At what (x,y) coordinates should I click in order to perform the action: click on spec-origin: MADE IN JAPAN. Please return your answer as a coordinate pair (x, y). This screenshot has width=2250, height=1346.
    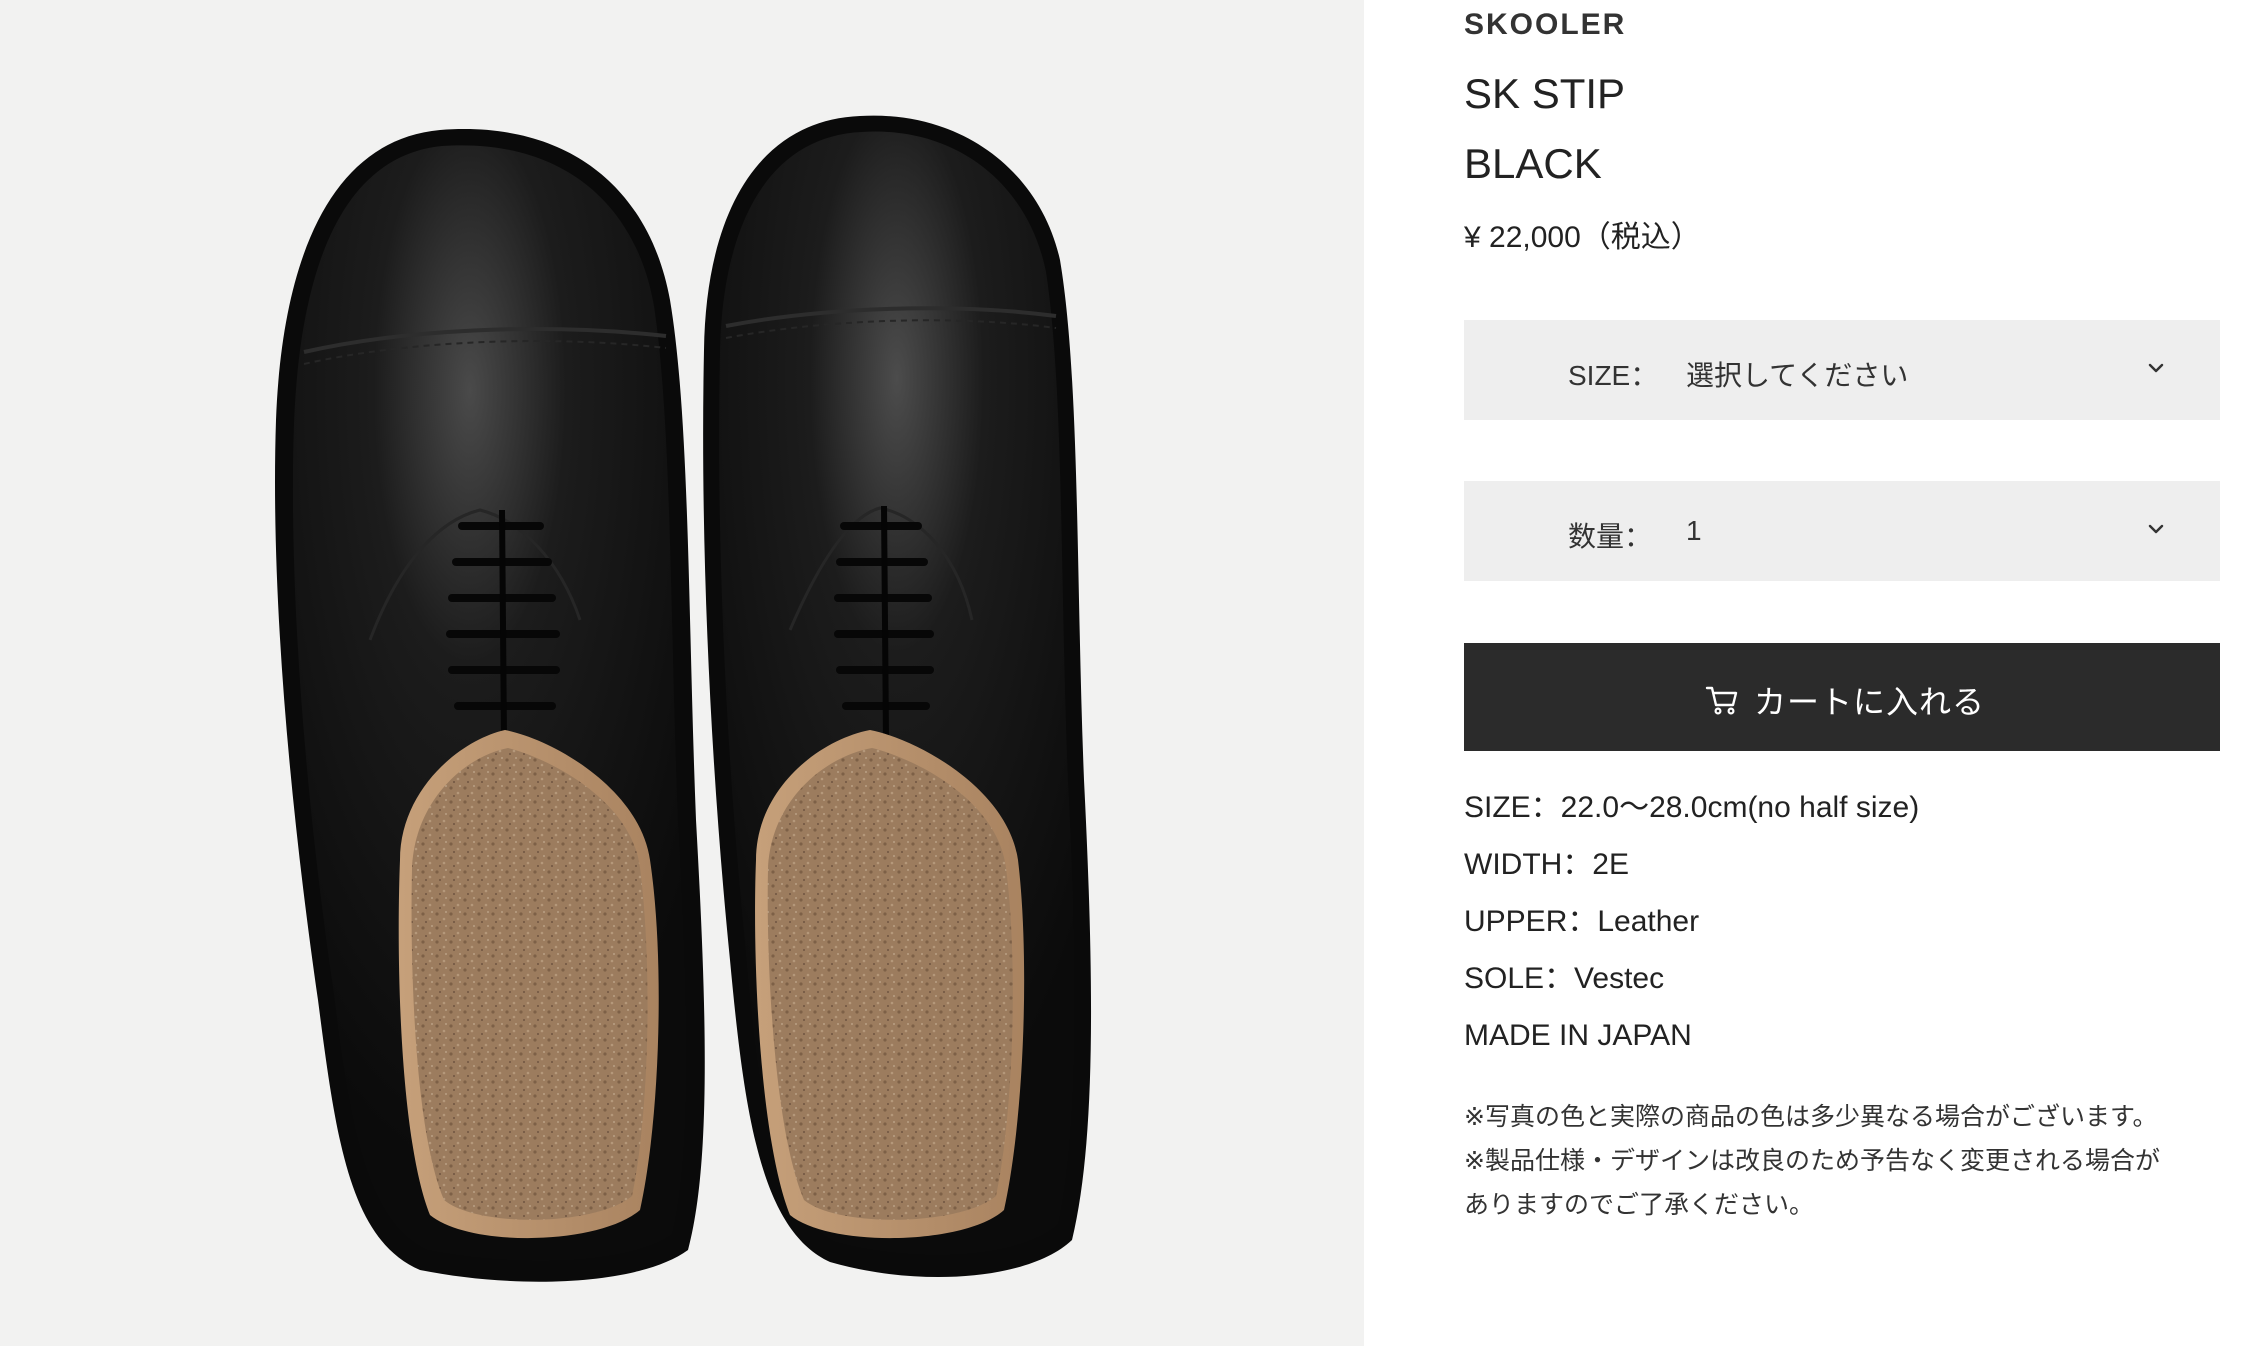
    Looking at the image, I should click on (1578, 1035).